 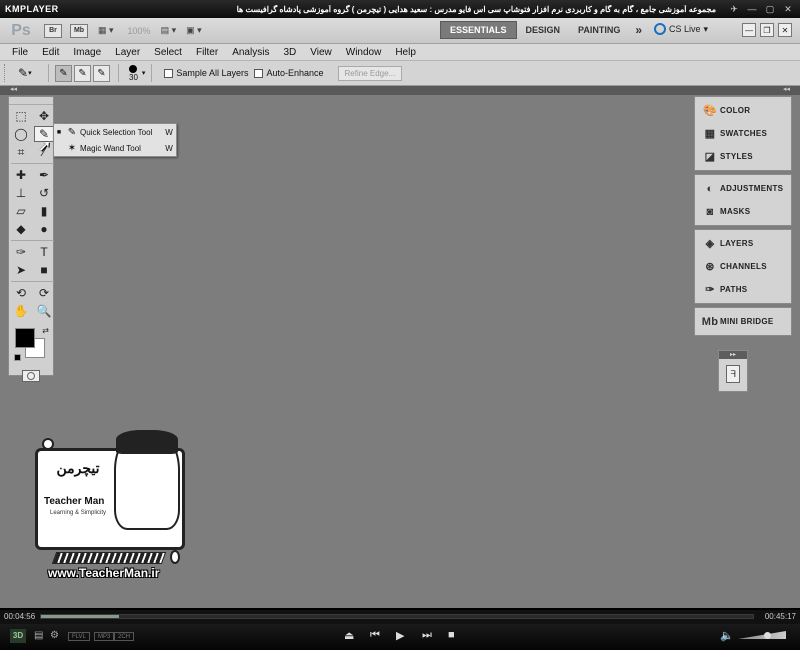 I want to click on seek-progress, so click(x=80, y=616).